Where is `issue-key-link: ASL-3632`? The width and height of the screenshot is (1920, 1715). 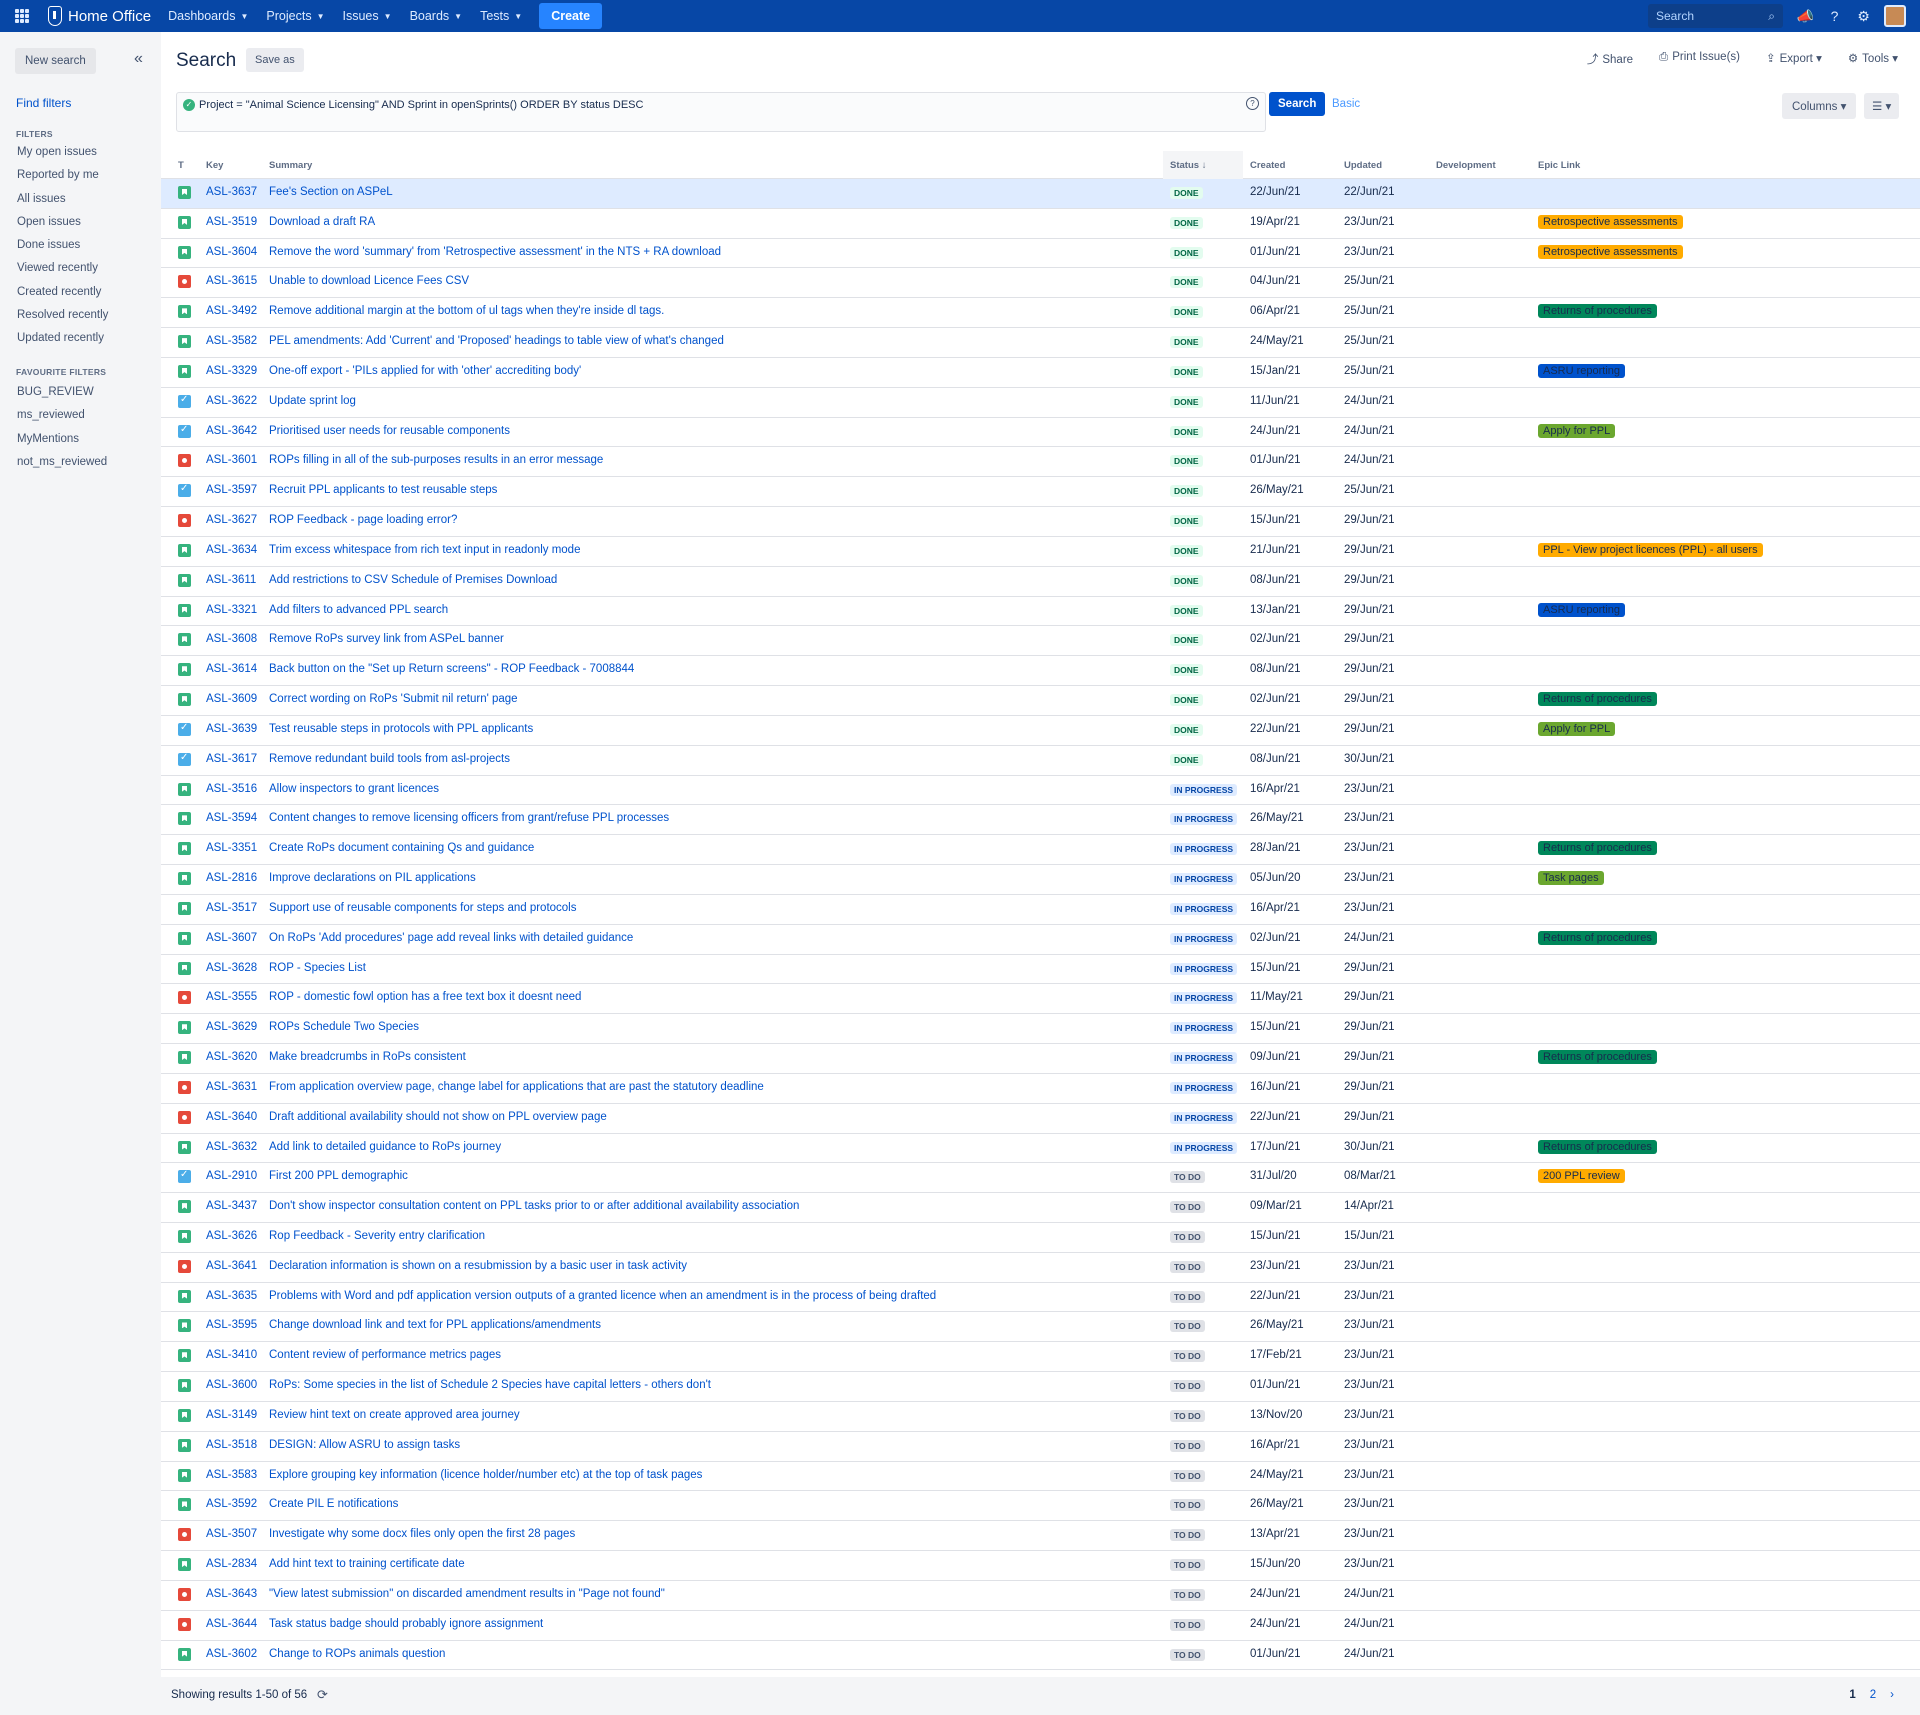
issue-key-link: ASL-3632 is located at coordinates (231, 1147).